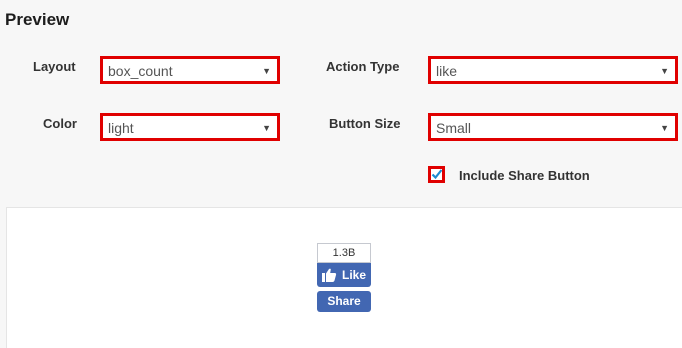 The height and width of the screenshot is (348, 682). Describe the element at coordinates (553, 127) in the screenshot. I see `button-size-select: Small ▼` at that location.